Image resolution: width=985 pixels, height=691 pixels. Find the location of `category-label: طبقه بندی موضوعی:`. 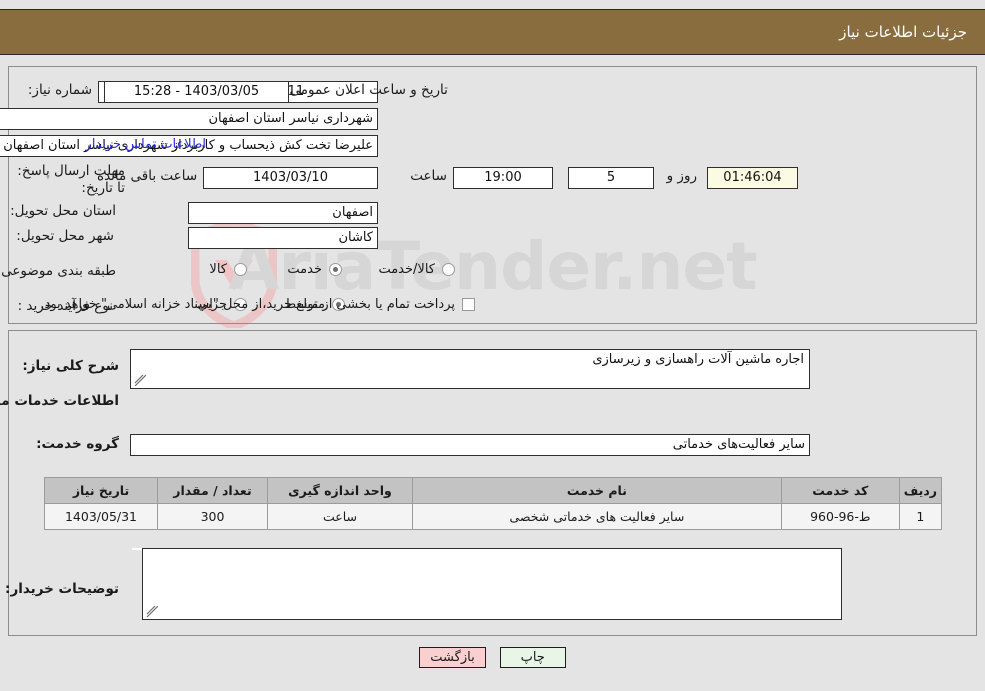

category-label: طبقه بندی موضوعی: is located at coordinates (58, 271).